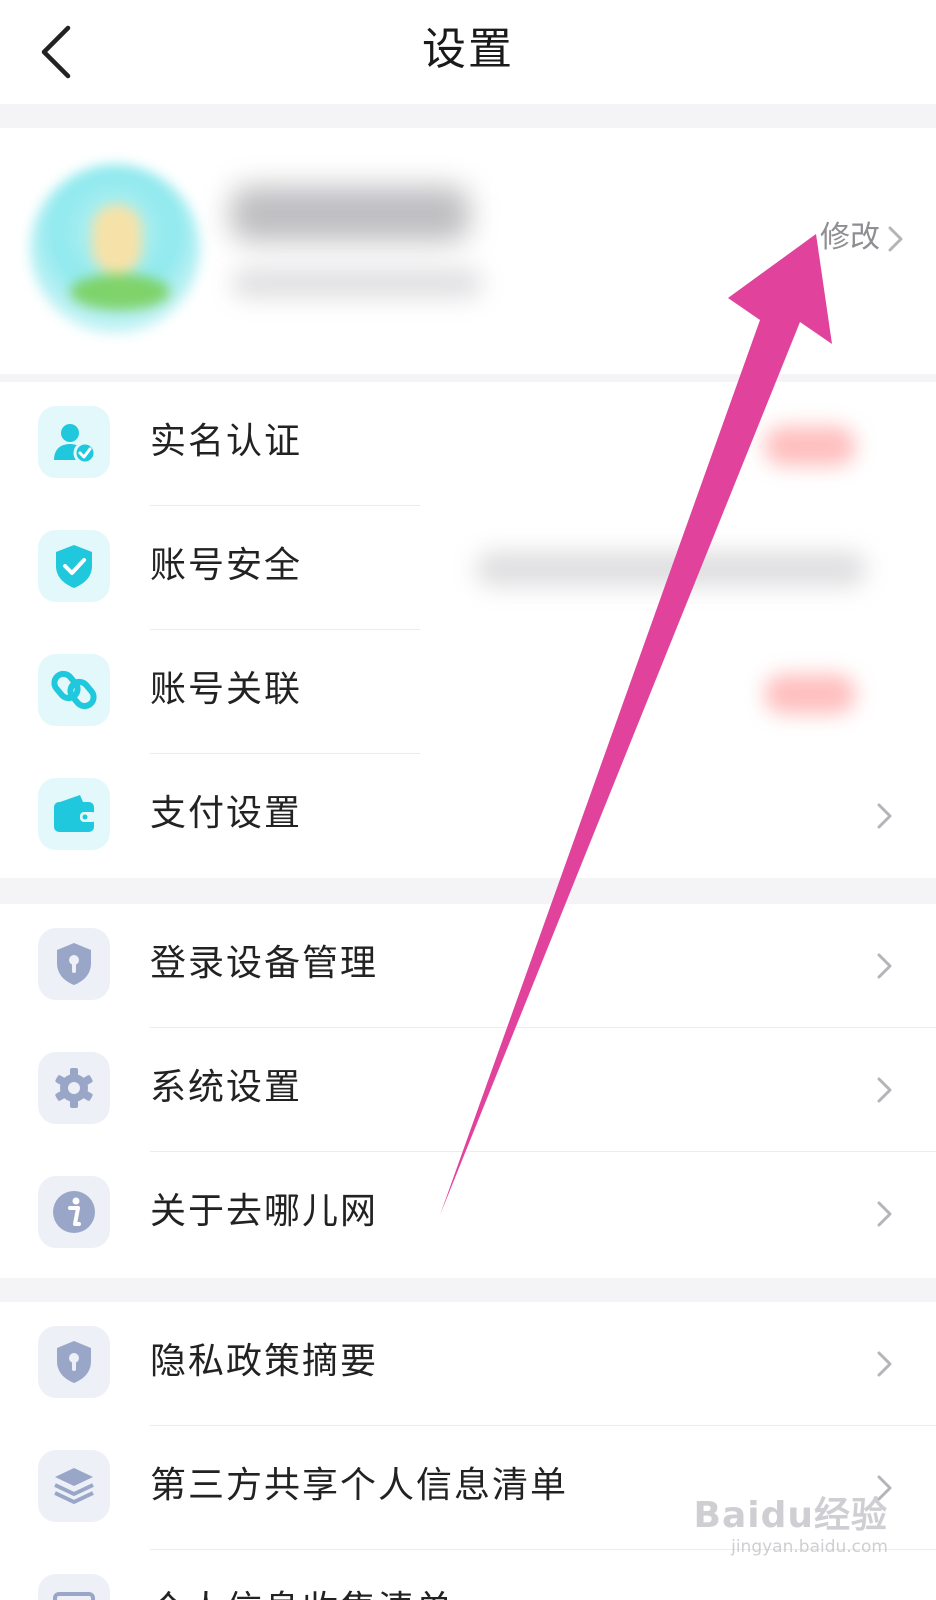  Describe the element at coordinates (264, 1211) in the screenshot. I see `menu-item-label: 关于去哪儿网` at that location.